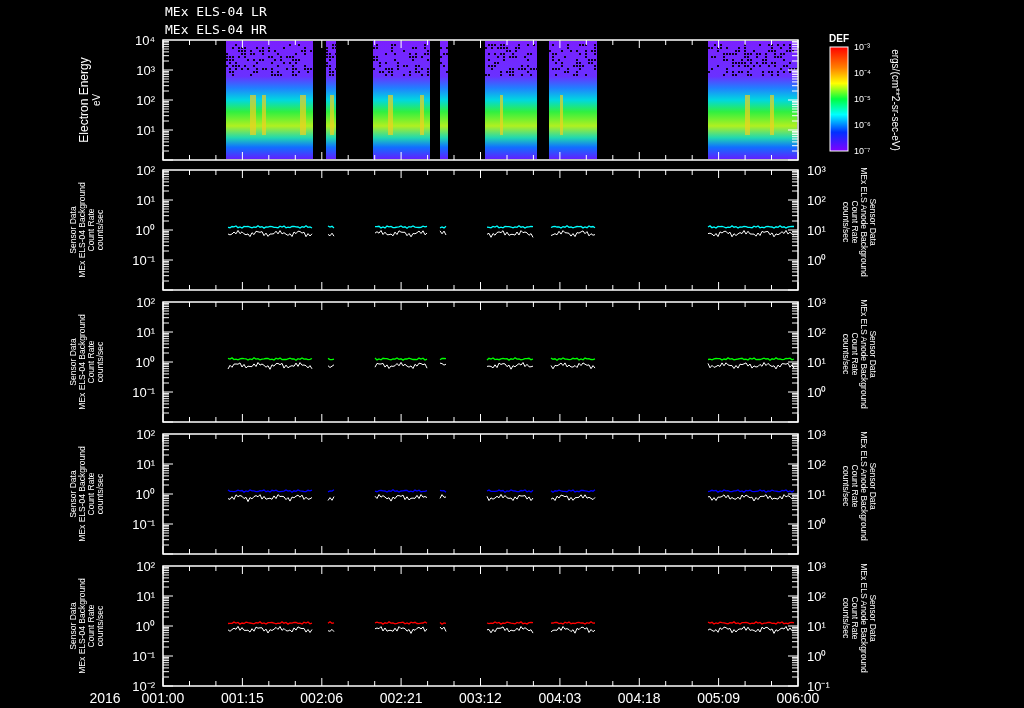 The height and width of the screenshot is (708, 1024). I want to click on tick-label: 003:12, so click(480, 698).